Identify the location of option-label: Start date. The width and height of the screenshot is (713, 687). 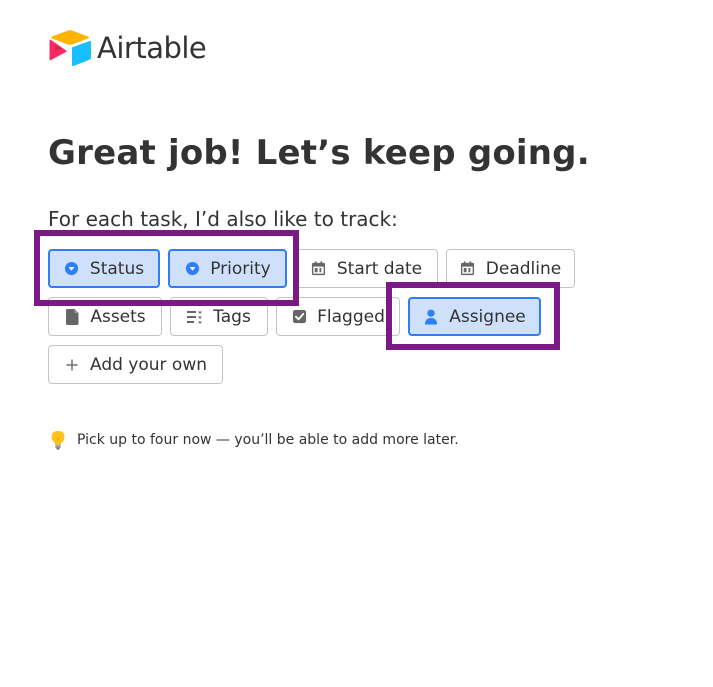
(379, 268).